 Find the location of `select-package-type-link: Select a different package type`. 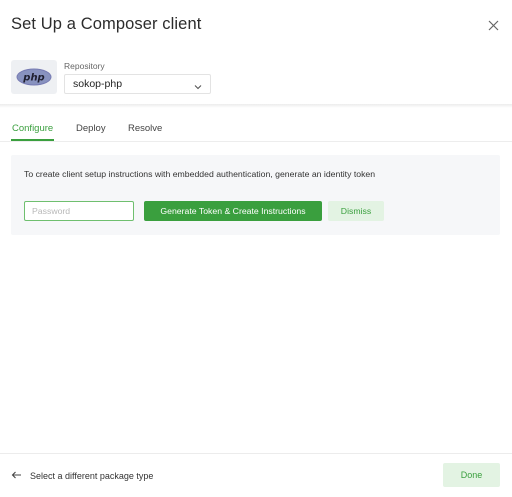

select-package-type-link: Select a different package type is located at coordinates (82, 476).